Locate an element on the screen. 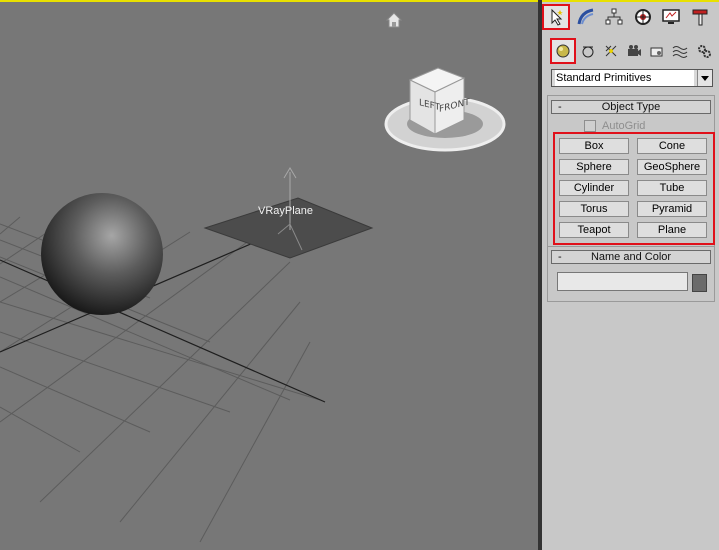 This screenshot has width=719, height=550. vray-plane-label: VRayPlane is located at coordinates (286, 211).